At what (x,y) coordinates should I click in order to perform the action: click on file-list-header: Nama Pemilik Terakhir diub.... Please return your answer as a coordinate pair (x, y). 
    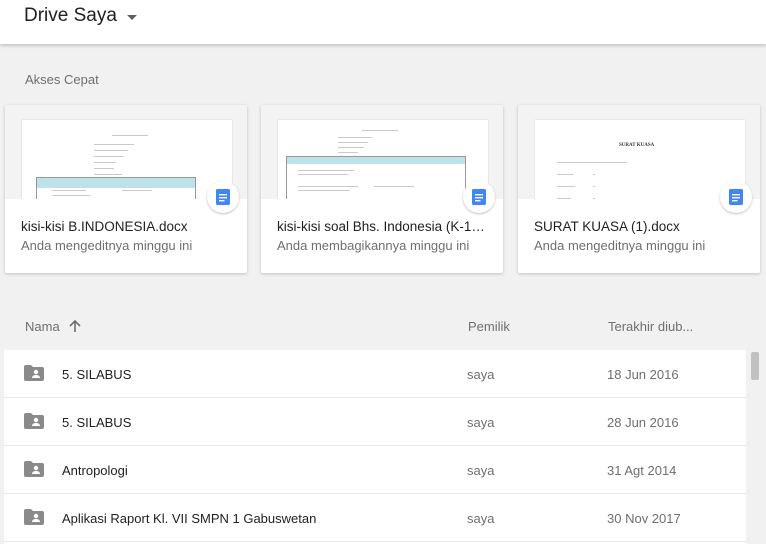
    Looking at the image, I should click on (383, 325).